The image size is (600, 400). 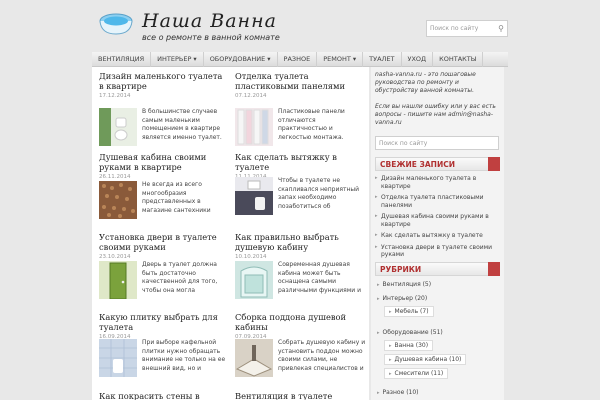 I want to click on nav-item-equipment: Оборудование ▾, so click(x=241, y=59).